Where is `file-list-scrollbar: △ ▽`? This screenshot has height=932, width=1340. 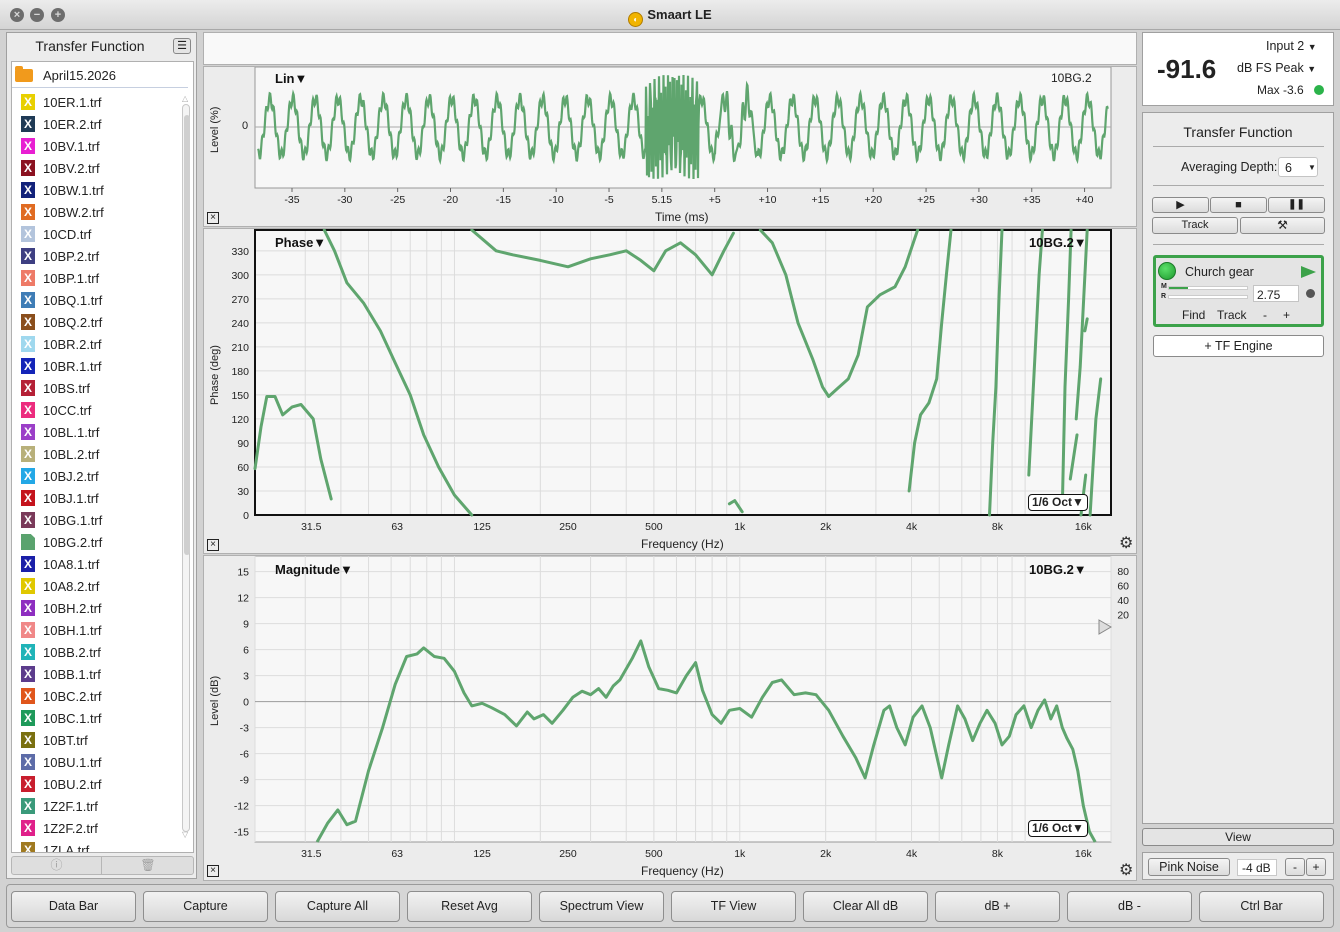 file-list-scrollbar: △ ▽ is located at coordinates (186, 466).